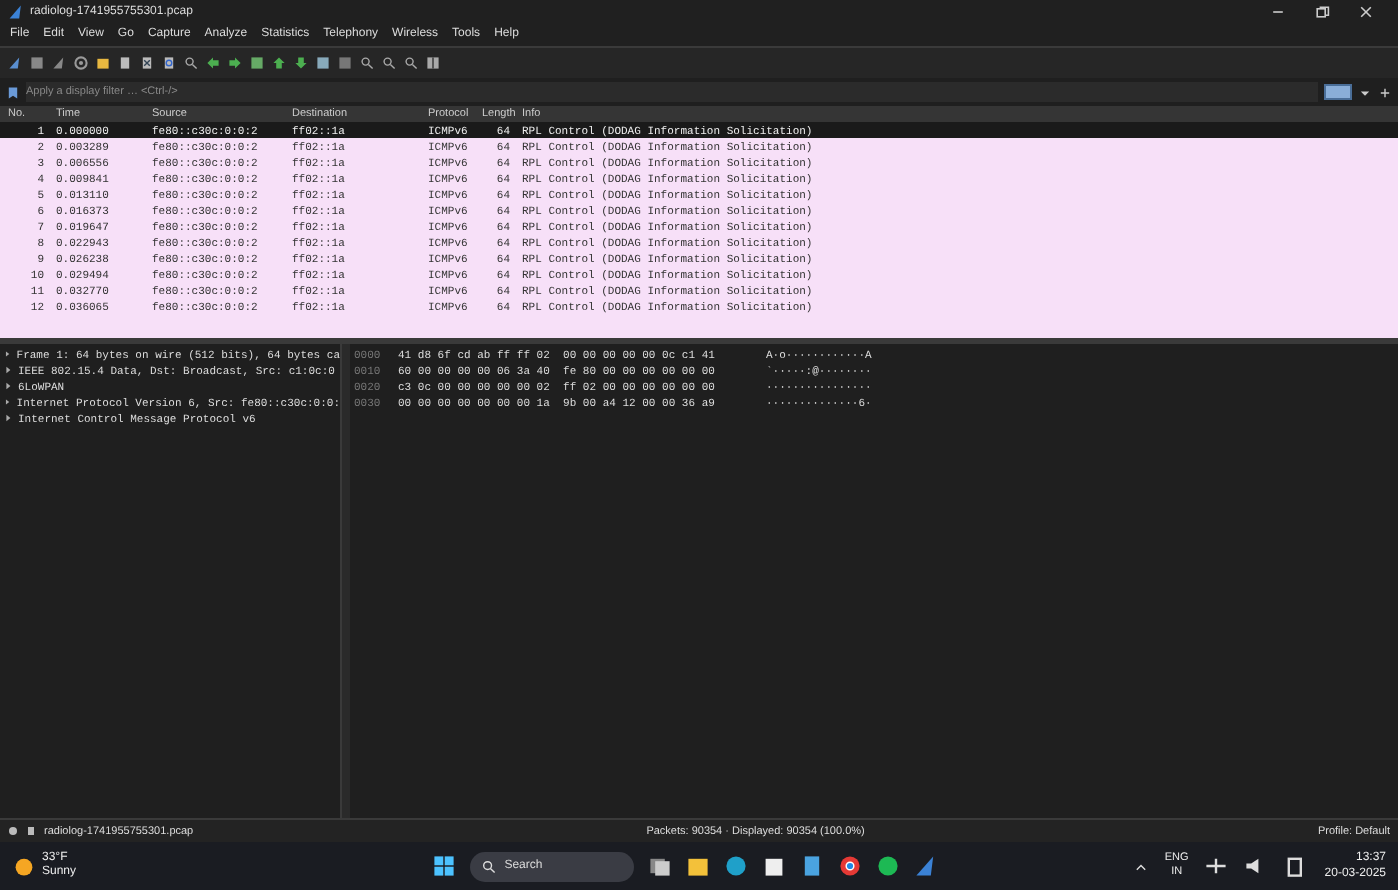 The width and height of the screenshot is (1398, 890). Describe the element at coordinates (444, 866) in the screenshot. I see `windows-start-icon` at that location.